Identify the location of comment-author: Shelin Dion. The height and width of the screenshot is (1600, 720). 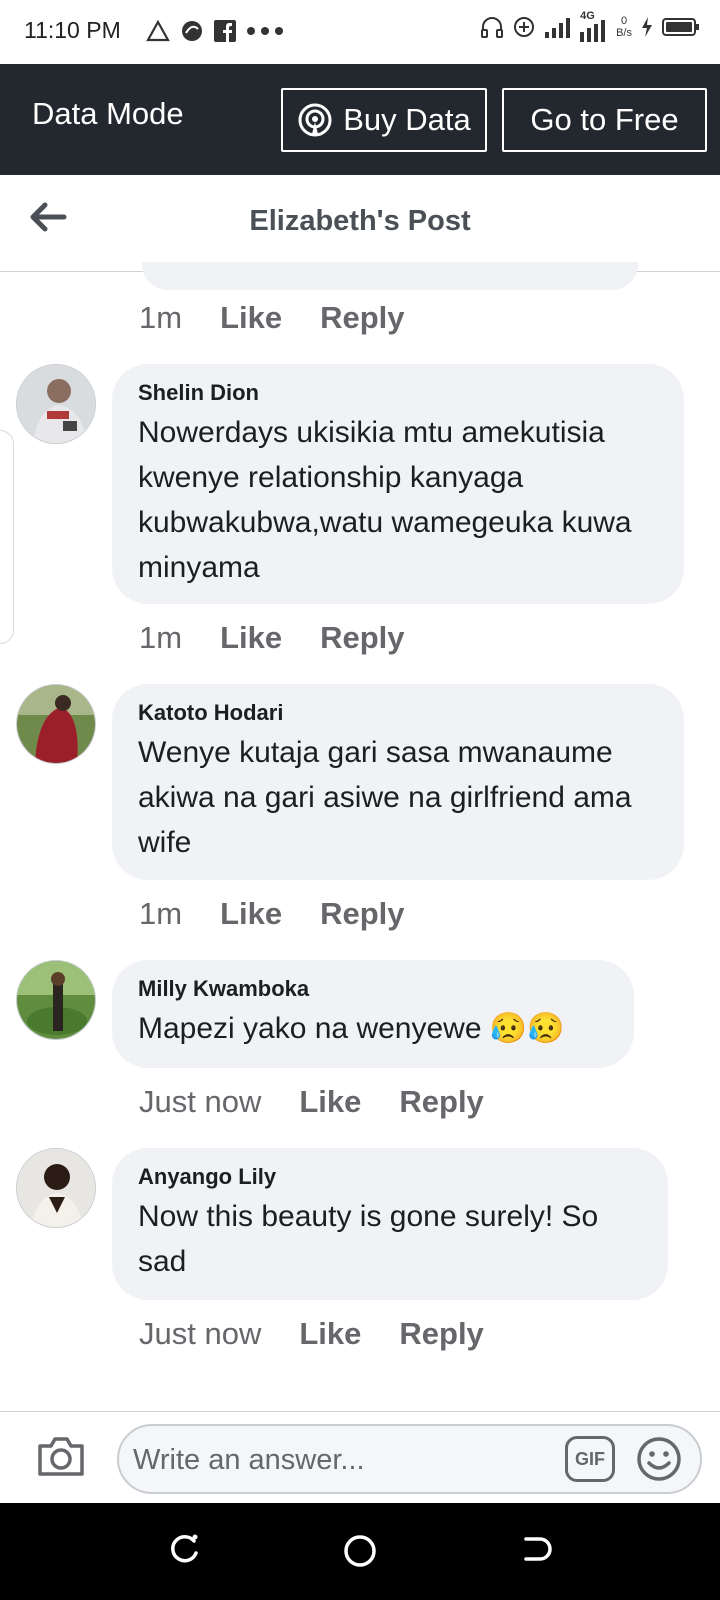
(398, 393).